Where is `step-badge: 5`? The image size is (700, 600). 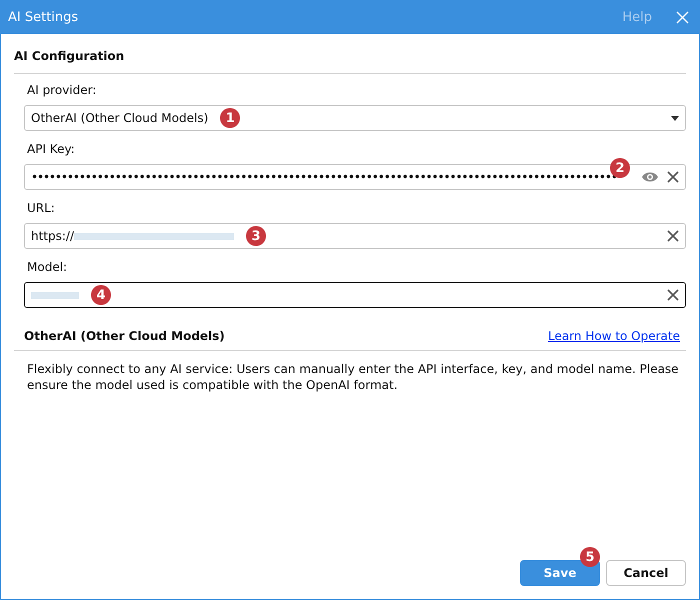
step-badge: 5 is located at coordinates (590, 557).